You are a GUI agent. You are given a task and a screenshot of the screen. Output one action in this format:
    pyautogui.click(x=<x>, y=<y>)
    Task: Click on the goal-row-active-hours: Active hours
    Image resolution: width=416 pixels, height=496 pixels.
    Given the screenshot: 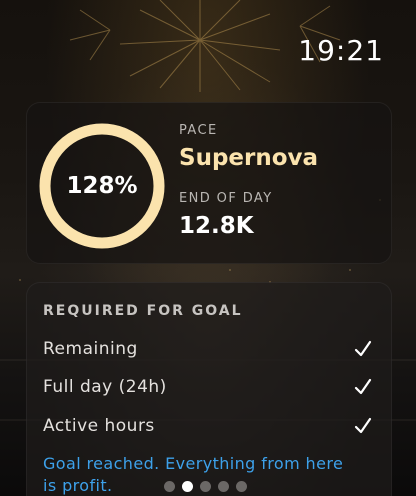 What is the action you would take?
    pyautogui.click(x=208, y=428)
    